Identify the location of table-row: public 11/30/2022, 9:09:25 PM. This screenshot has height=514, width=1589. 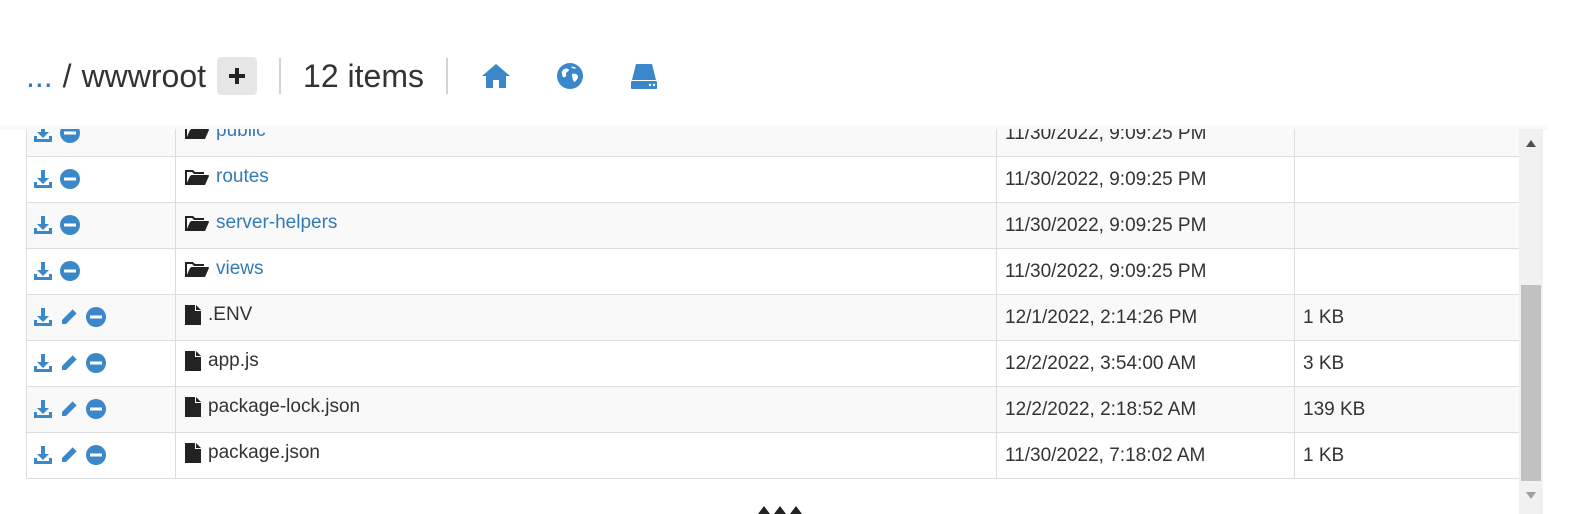
(773, 143).